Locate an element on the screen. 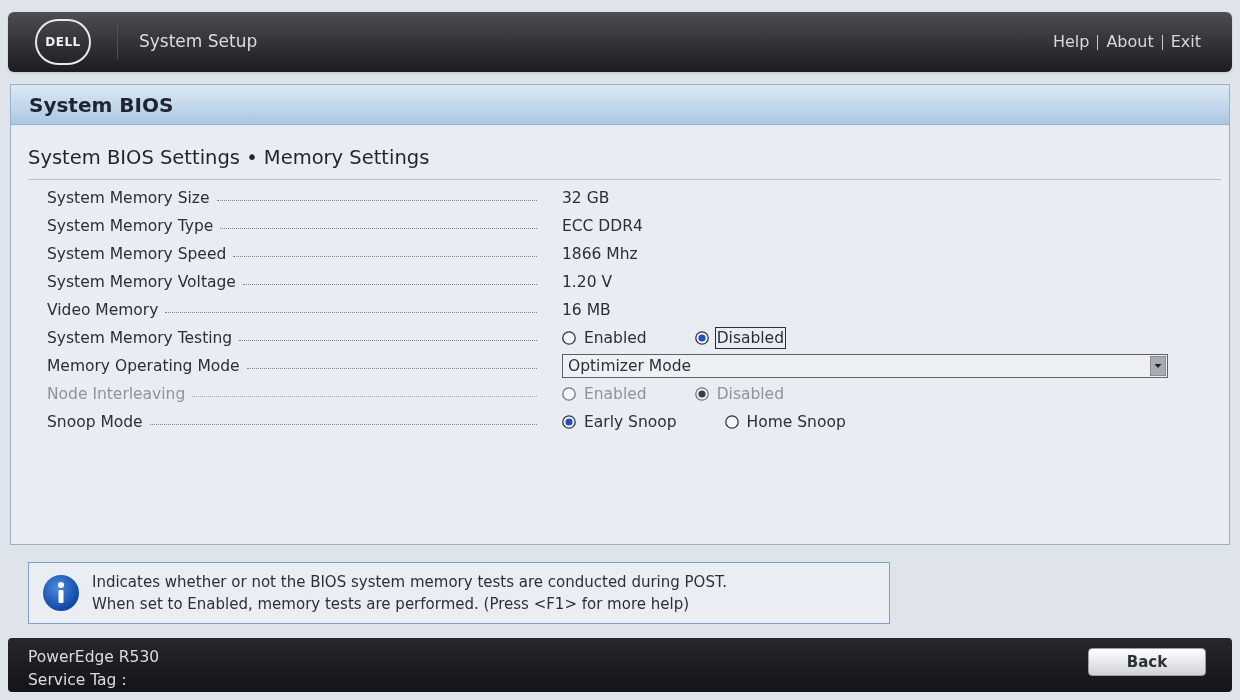  logo: DELL is located at coordinates (63, 42).